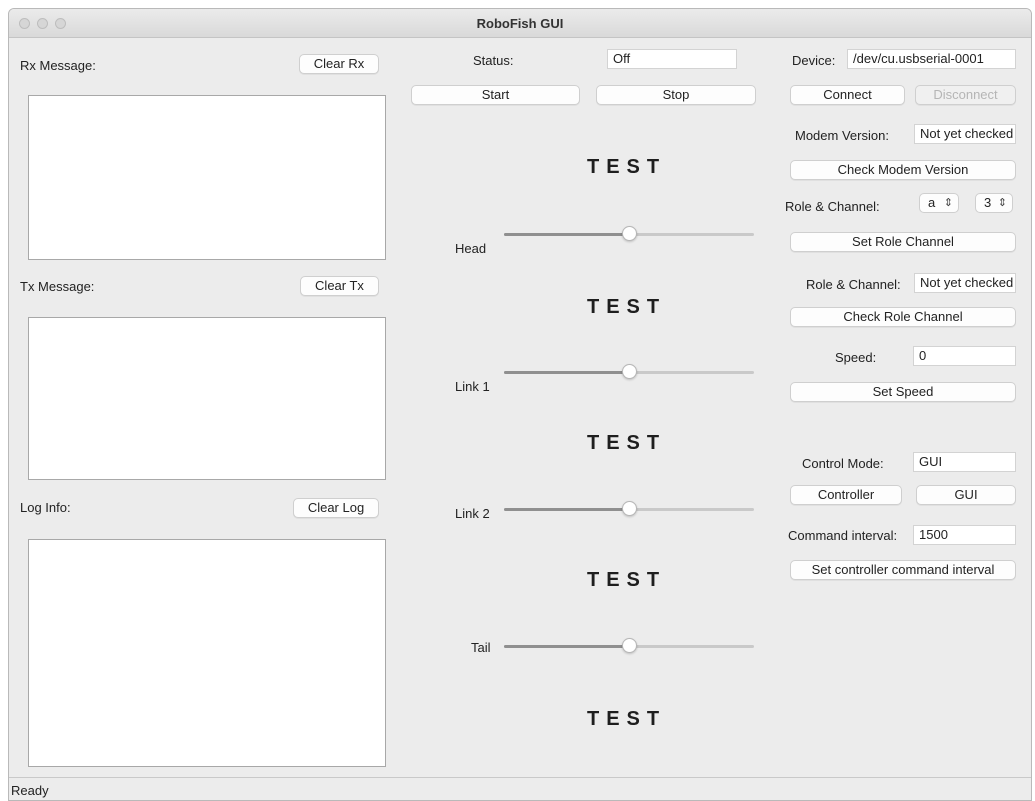 This screenshot has width=1035, height=801. Describe the element at coordinates (964, 535) in the screenshot. I see `command-interval-field: 1500` at that location.